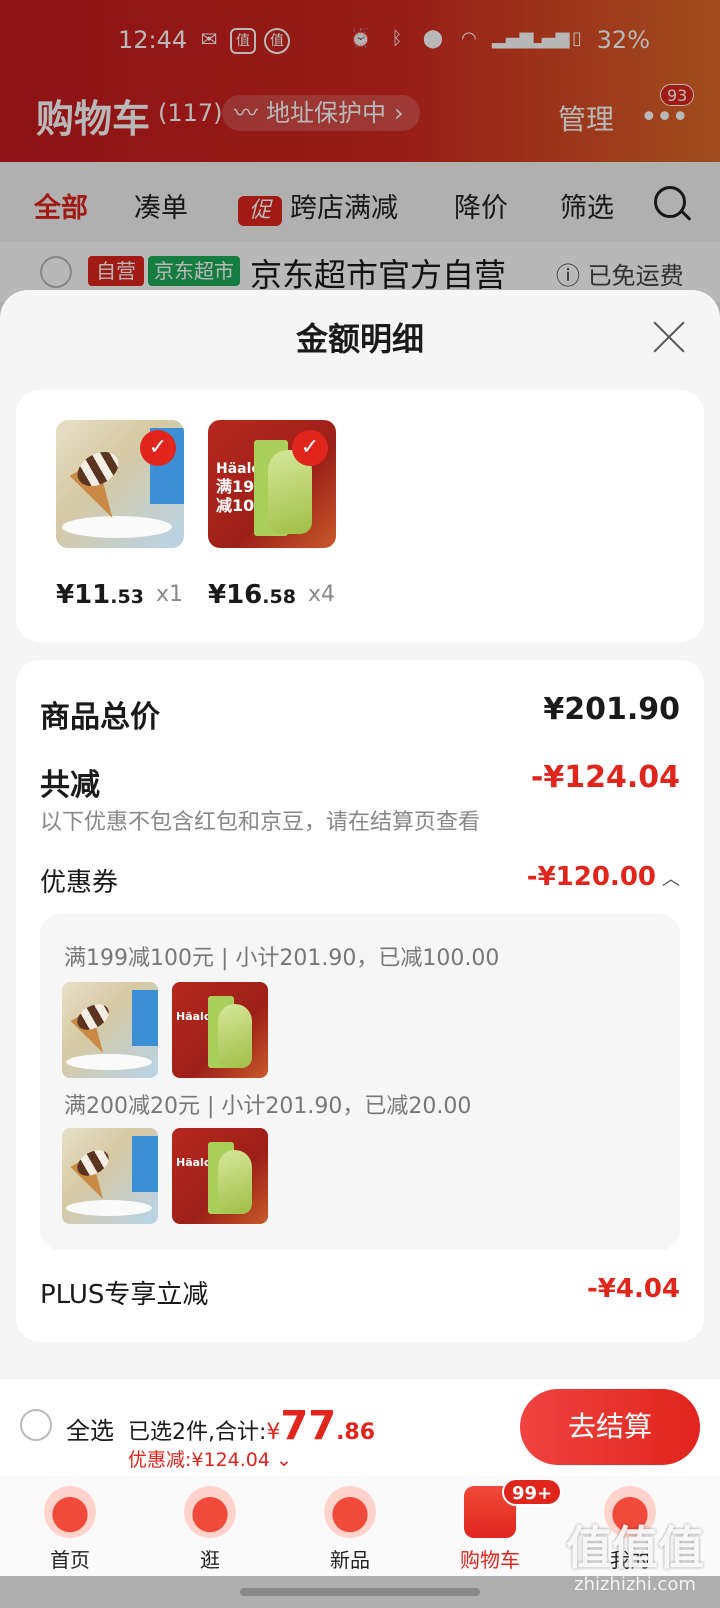 The height and width of the screenshot is (1608, 720). I want to click on tab-browse: 逛, so click(210, 1529).